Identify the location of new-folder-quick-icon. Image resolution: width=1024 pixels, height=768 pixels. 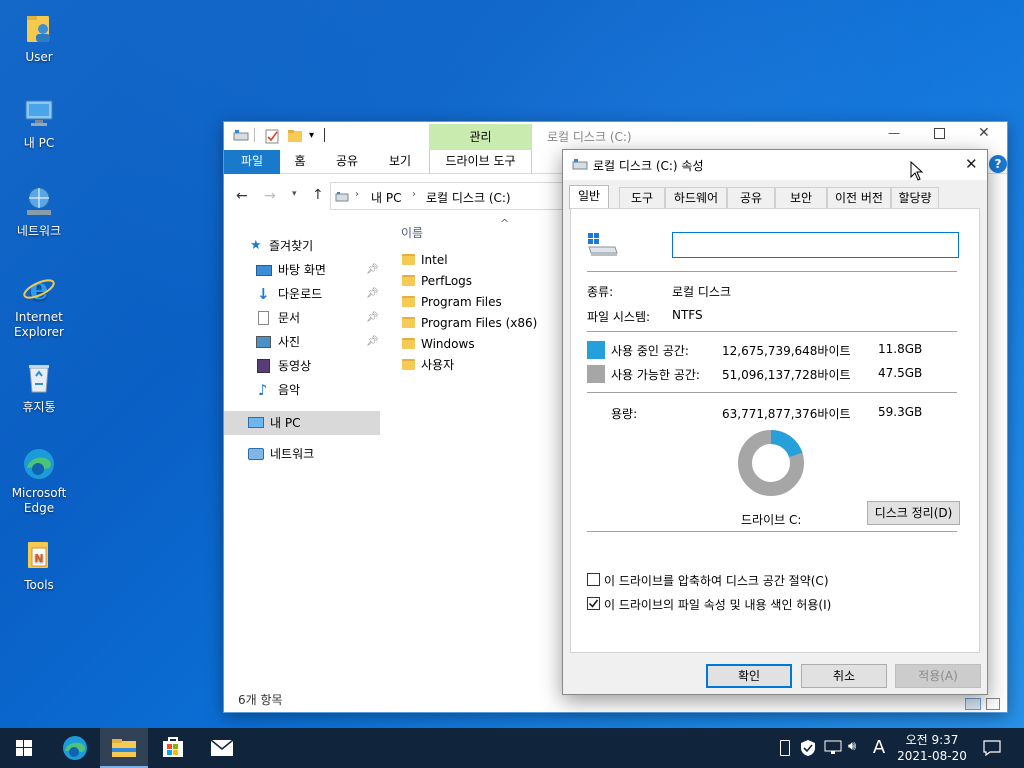
(295, 137).